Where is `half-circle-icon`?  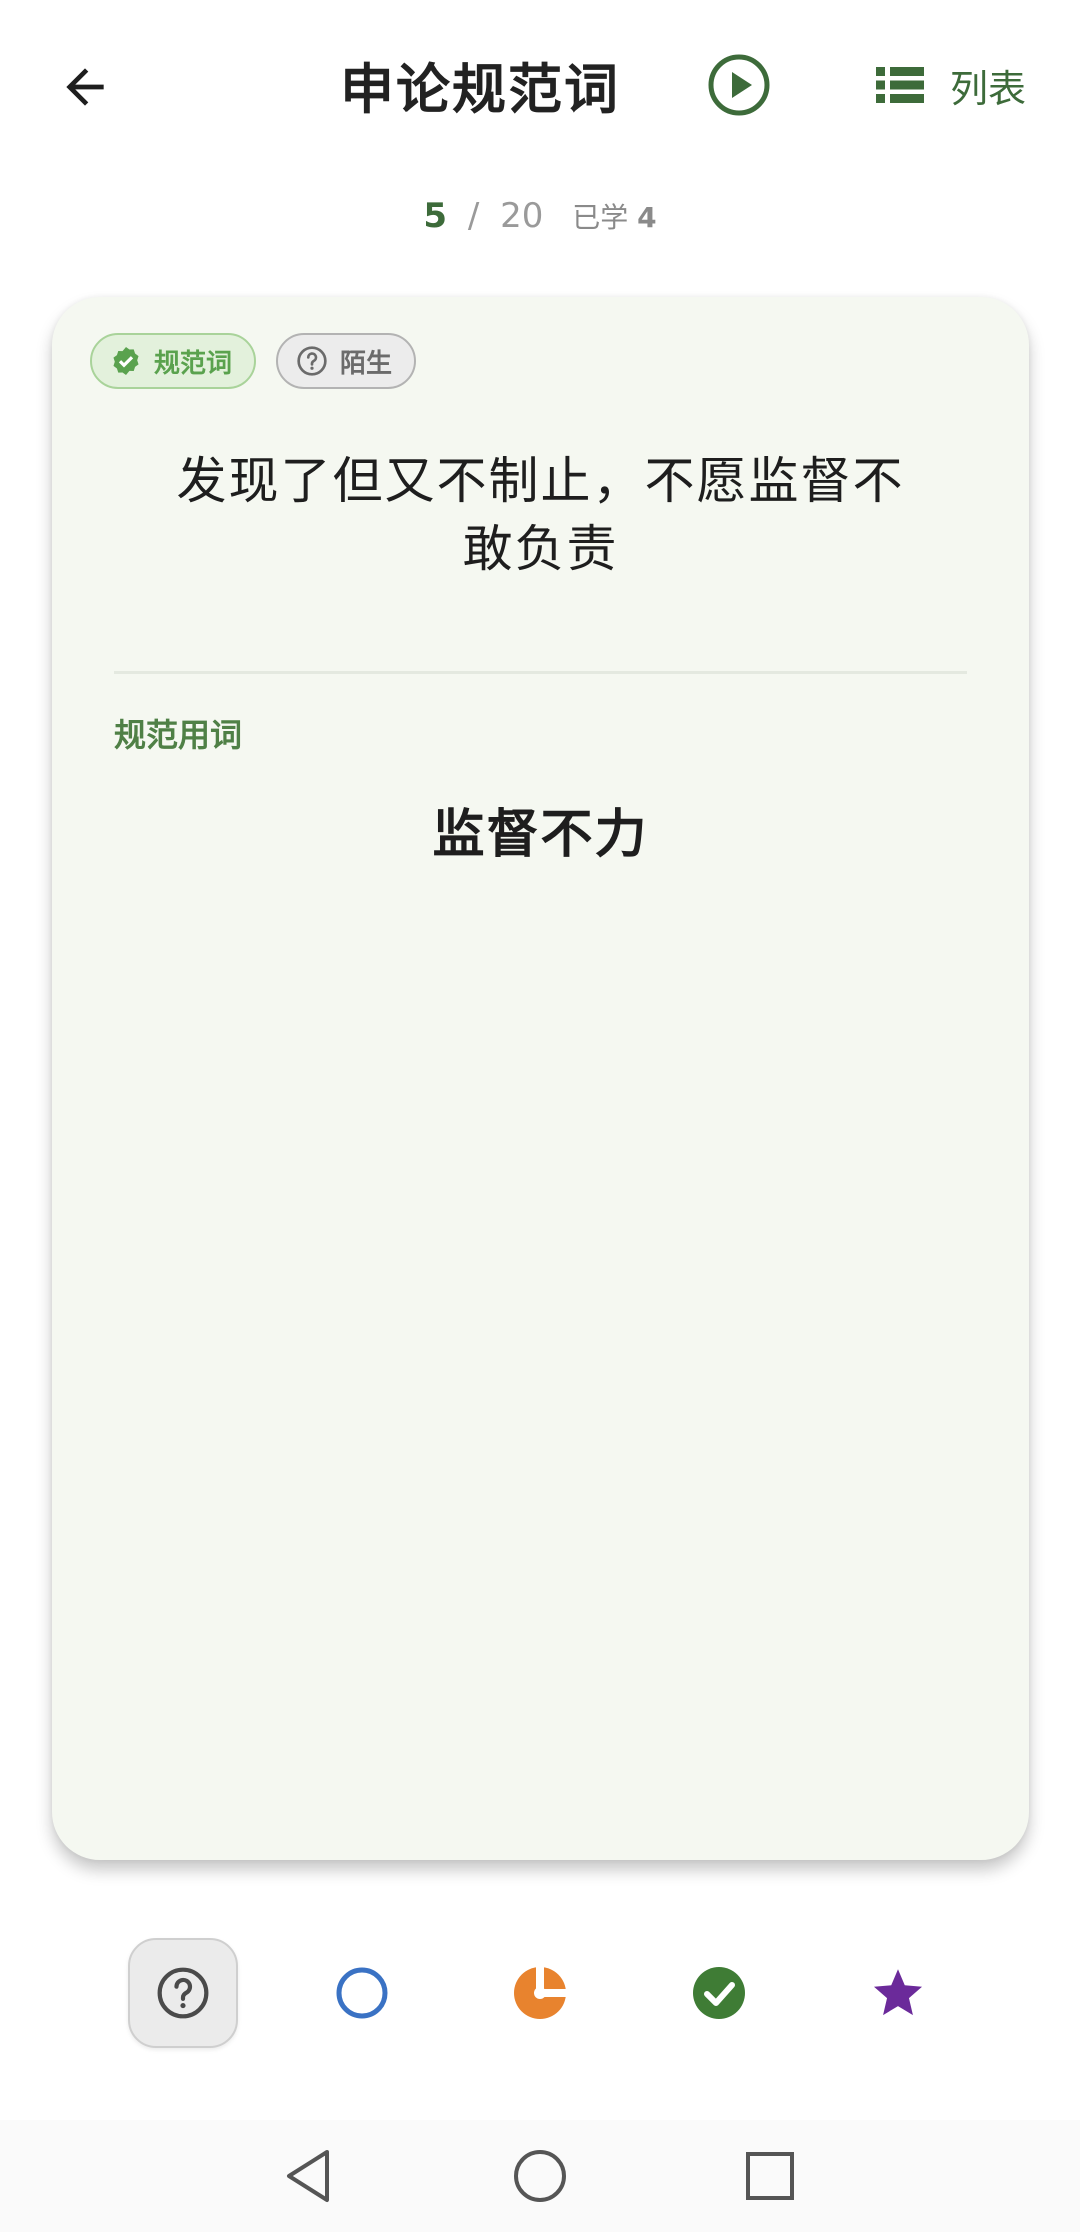 half-circle-icon is located at coordinates (540, 1993).